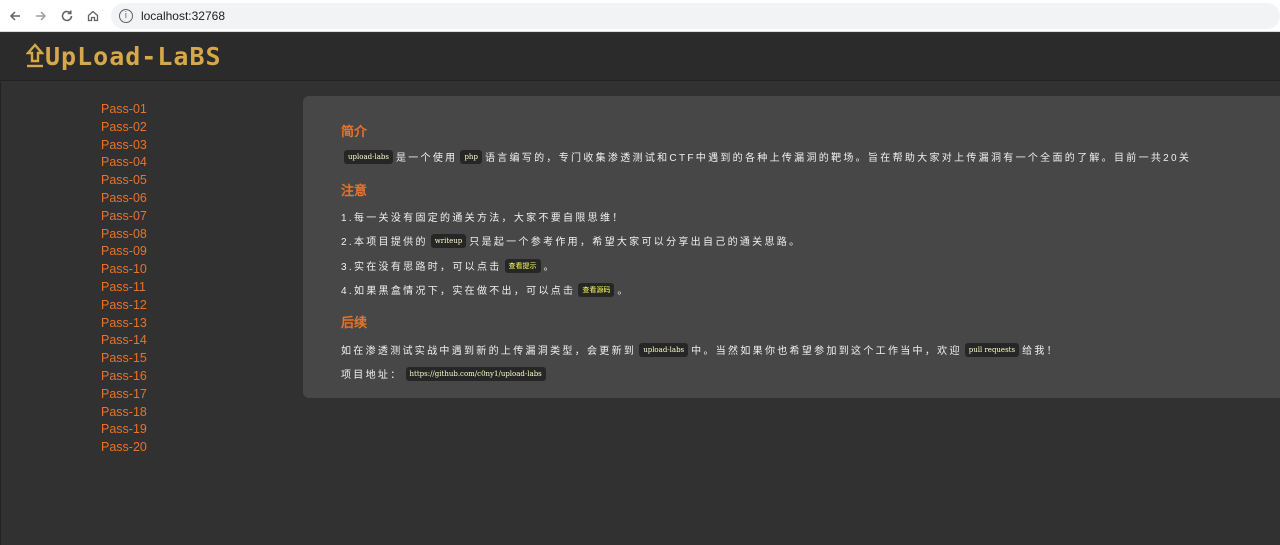 The height and width of the screenshot is (545, 1280). I want to click on show-source-link: 查看源码, so click(596, 289).